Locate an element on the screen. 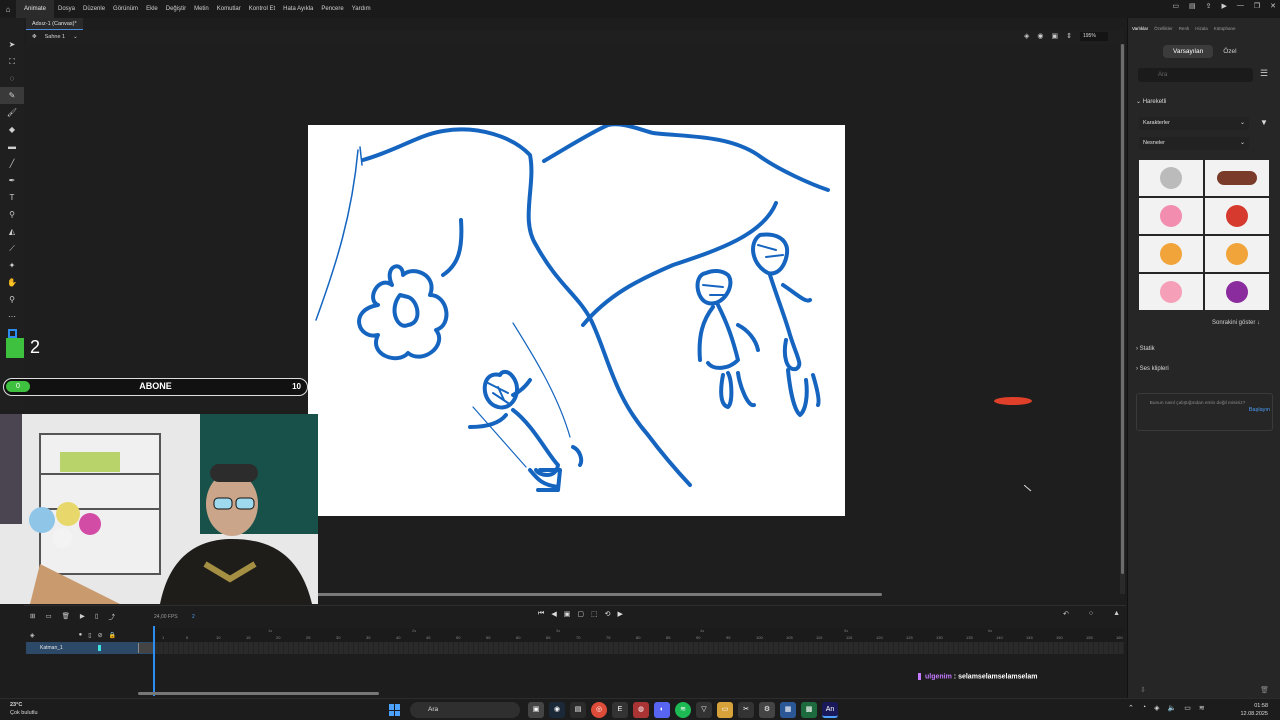  pin-icon: ✦ is located at coordinates (12, 265).